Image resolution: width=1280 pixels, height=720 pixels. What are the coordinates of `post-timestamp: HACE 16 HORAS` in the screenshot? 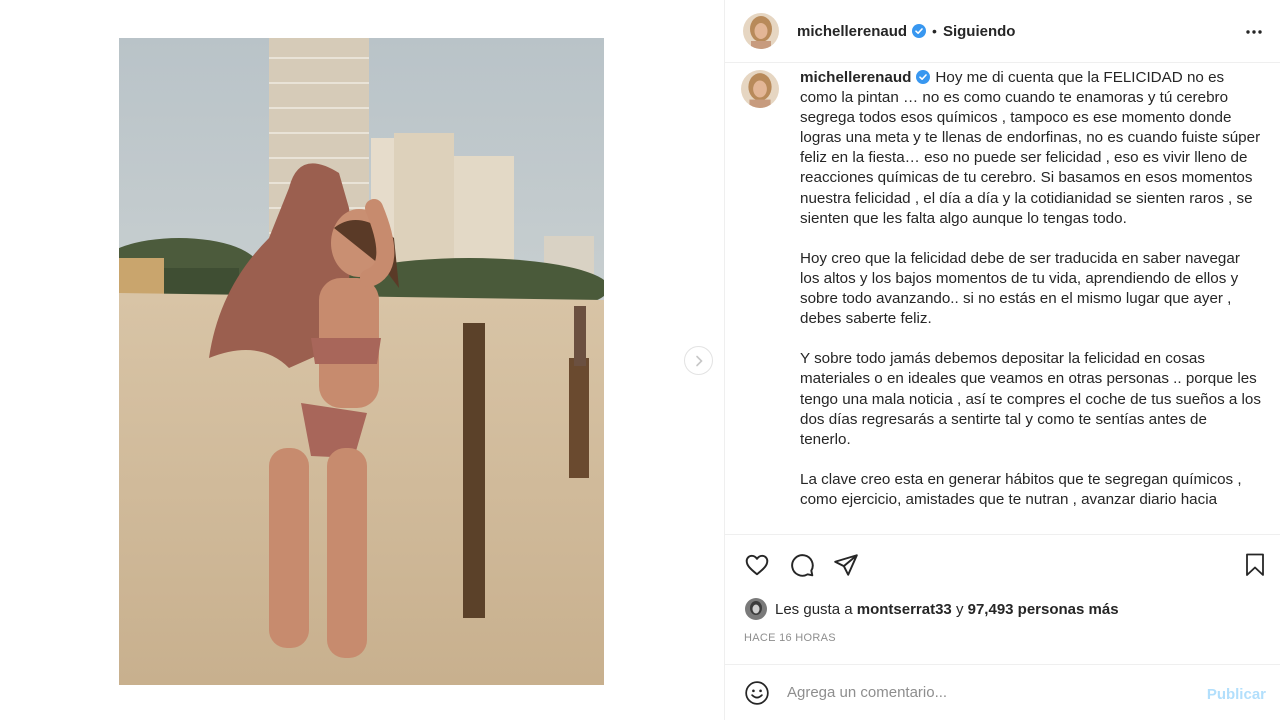 It's located at (790, 638).